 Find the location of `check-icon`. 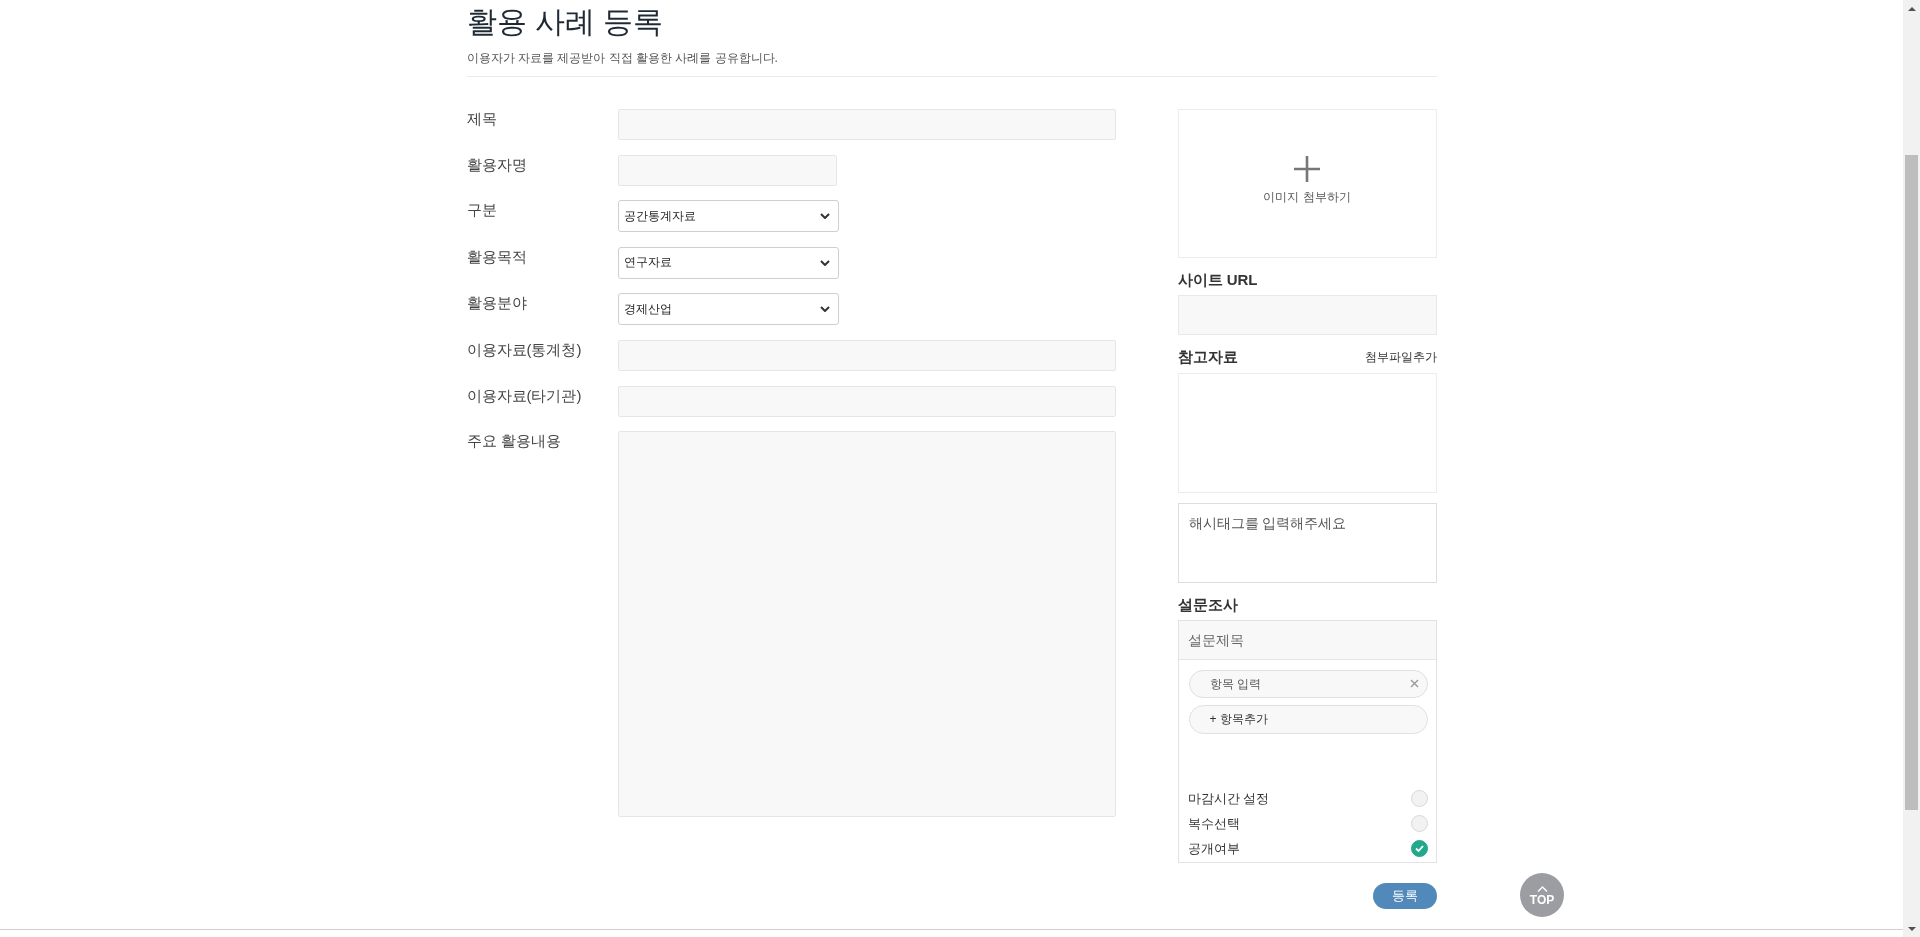

check-icon is located at coordinates (1419, 848).